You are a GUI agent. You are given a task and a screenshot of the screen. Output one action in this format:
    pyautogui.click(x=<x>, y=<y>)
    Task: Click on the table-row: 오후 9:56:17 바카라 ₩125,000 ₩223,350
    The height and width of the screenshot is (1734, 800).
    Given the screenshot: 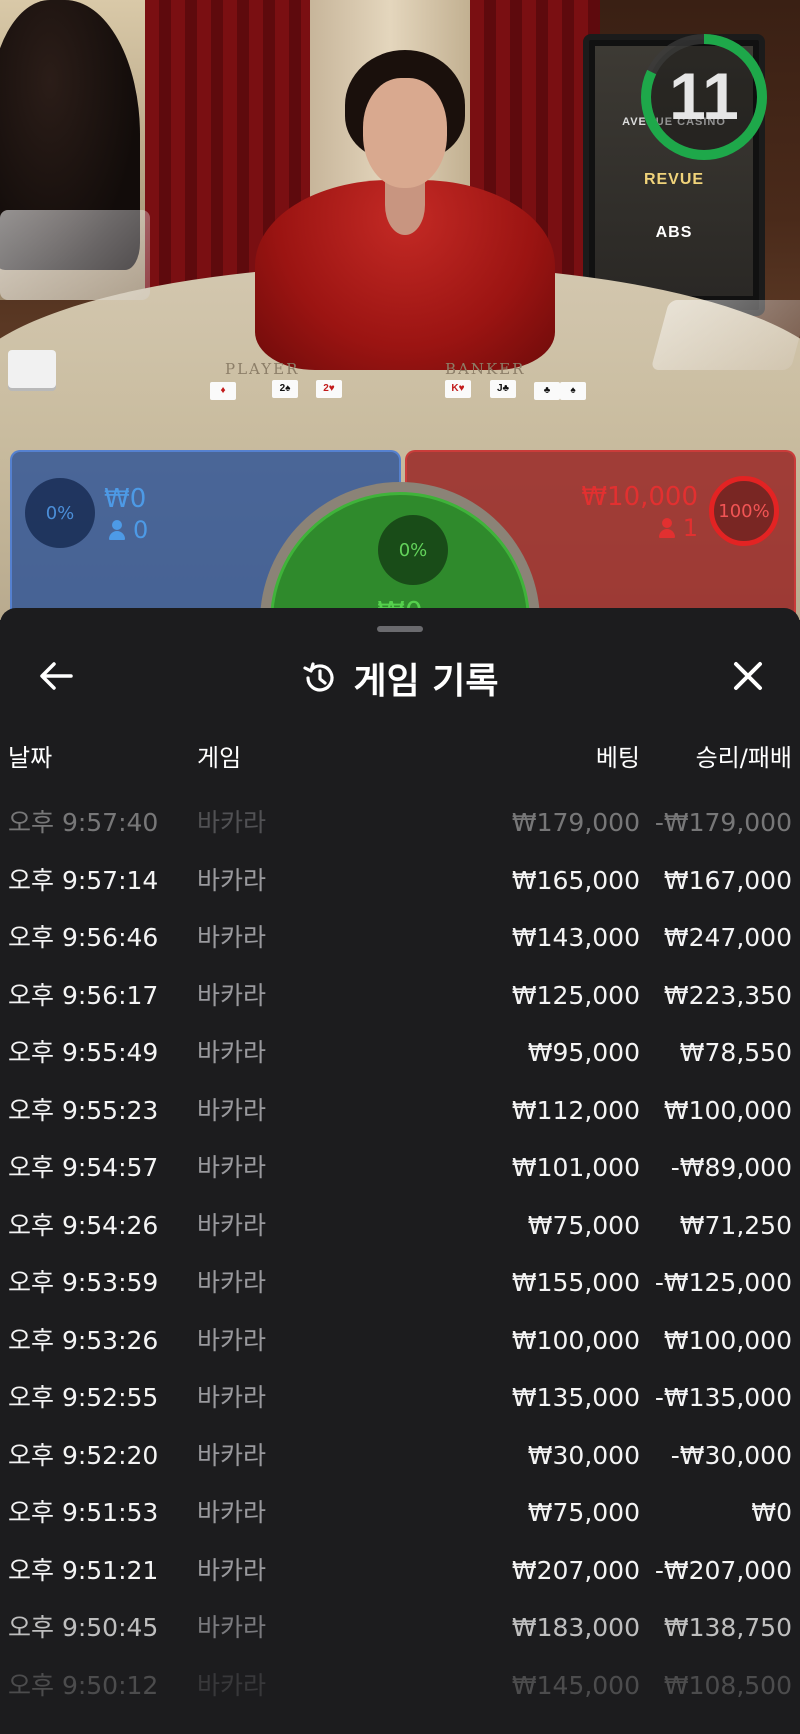 What is the action you would take?
    pyautogui.click(x=400, y=1005)
    